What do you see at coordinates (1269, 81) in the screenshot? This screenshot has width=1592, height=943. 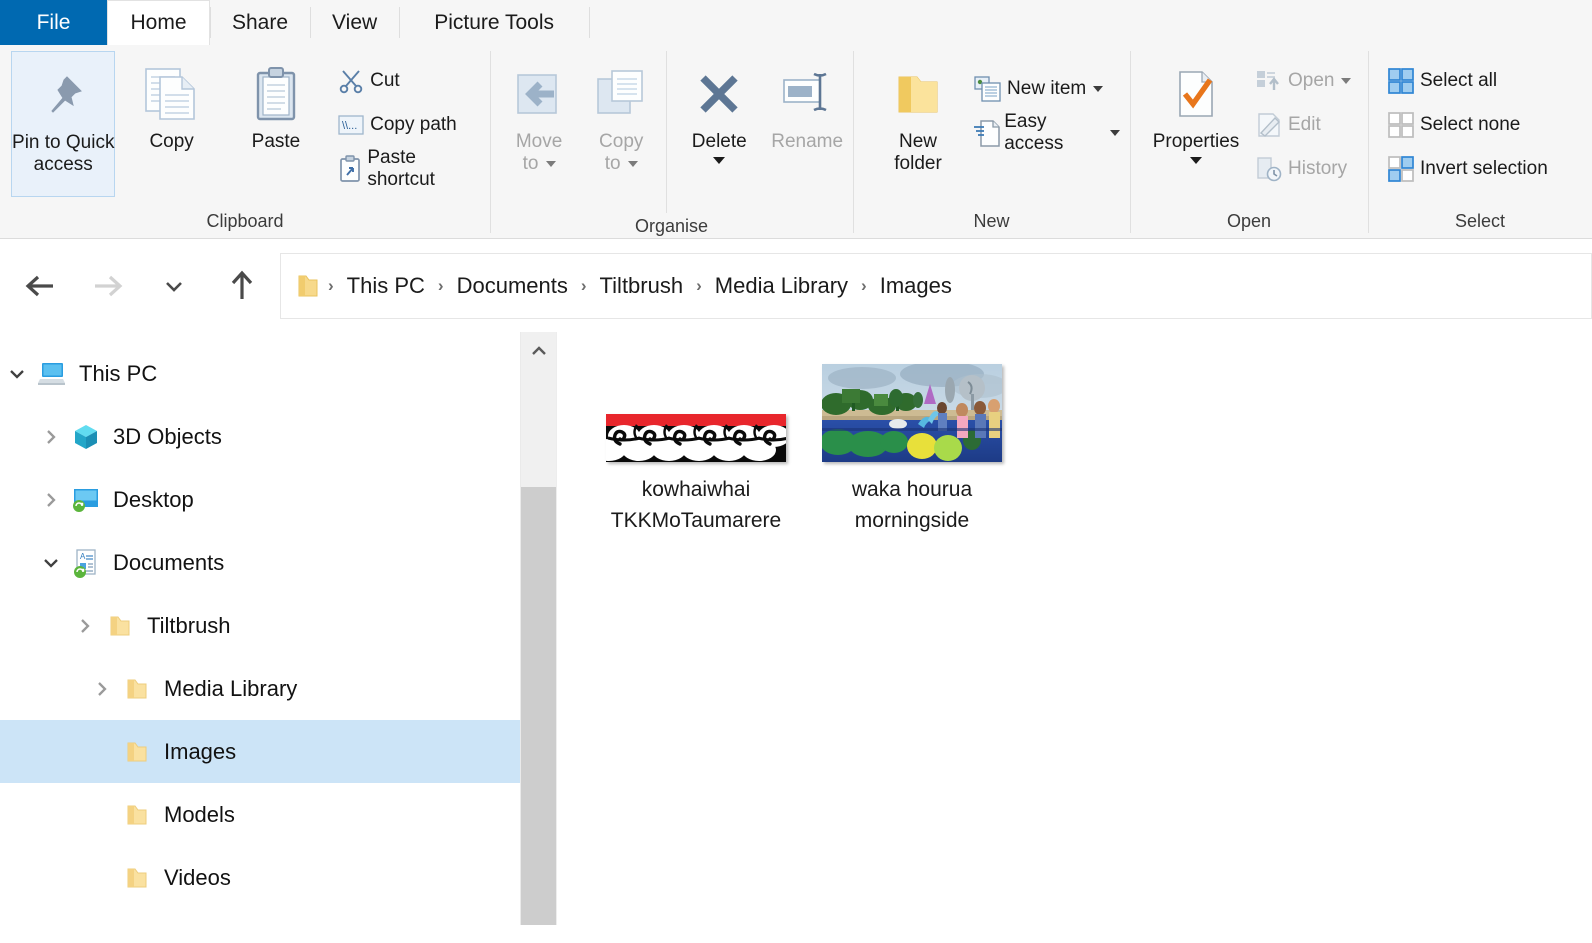 I see `open-icon` at bounding box center [1269, 81].